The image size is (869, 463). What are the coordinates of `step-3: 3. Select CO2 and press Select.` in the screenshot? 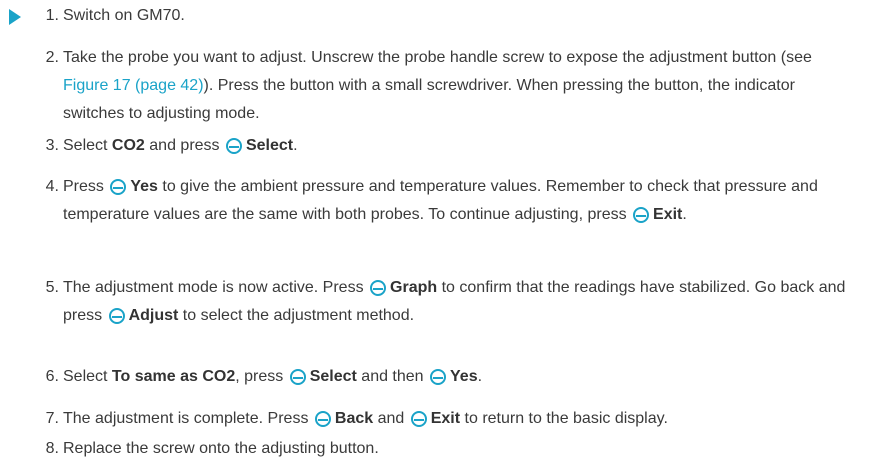 It's located at (449, 146).